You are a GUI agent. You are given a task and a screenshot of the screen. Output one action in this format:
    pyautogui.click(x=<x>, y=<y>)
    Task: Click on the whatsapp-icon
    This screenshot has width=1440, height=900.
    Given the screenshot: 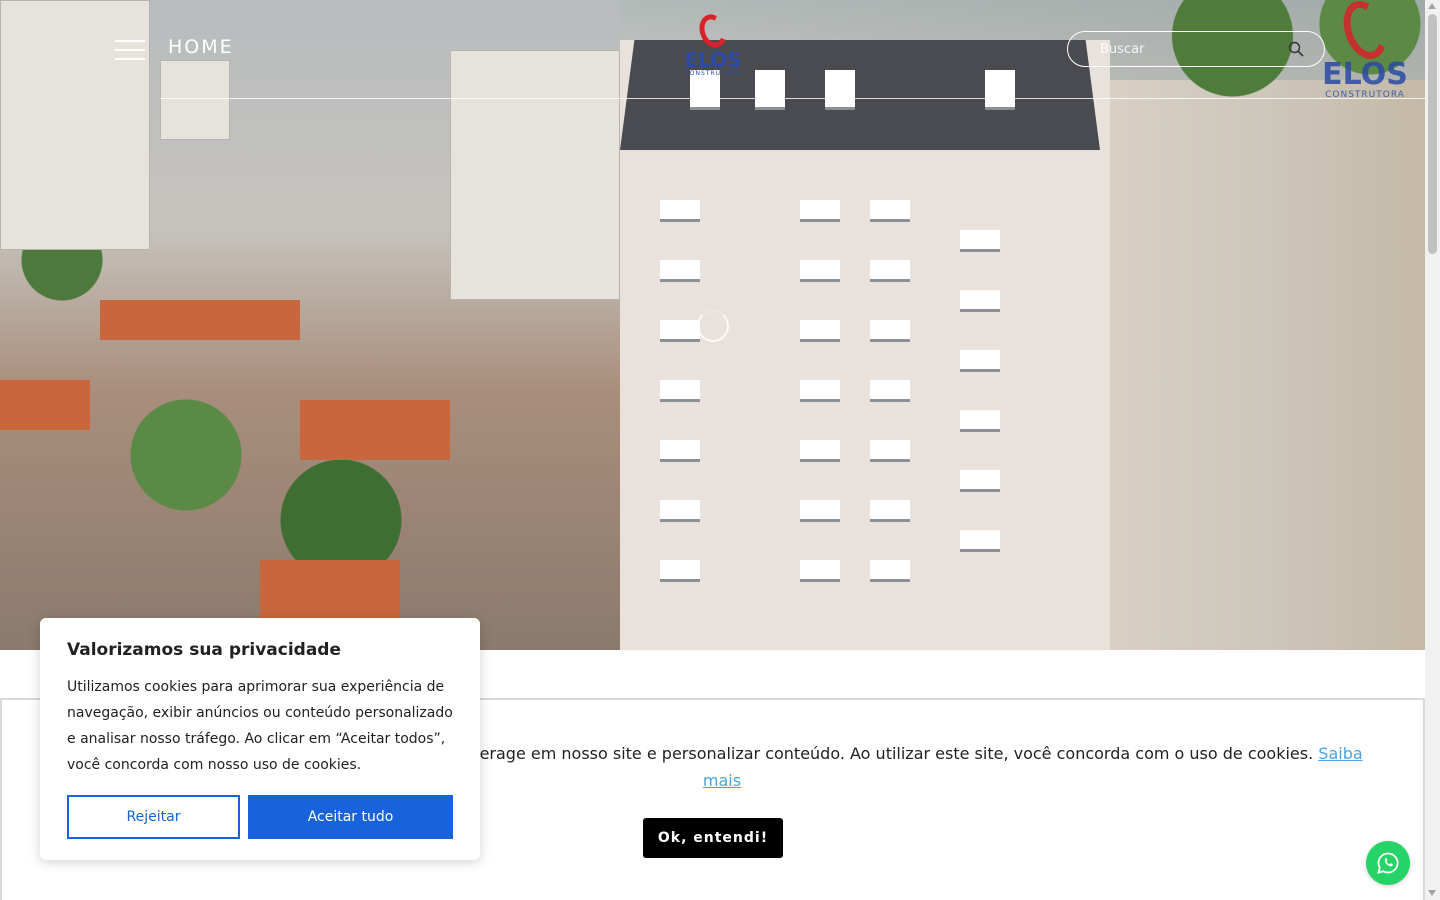 What is the action you would take?
    pyautogui.click(x=1388, y=863)
    